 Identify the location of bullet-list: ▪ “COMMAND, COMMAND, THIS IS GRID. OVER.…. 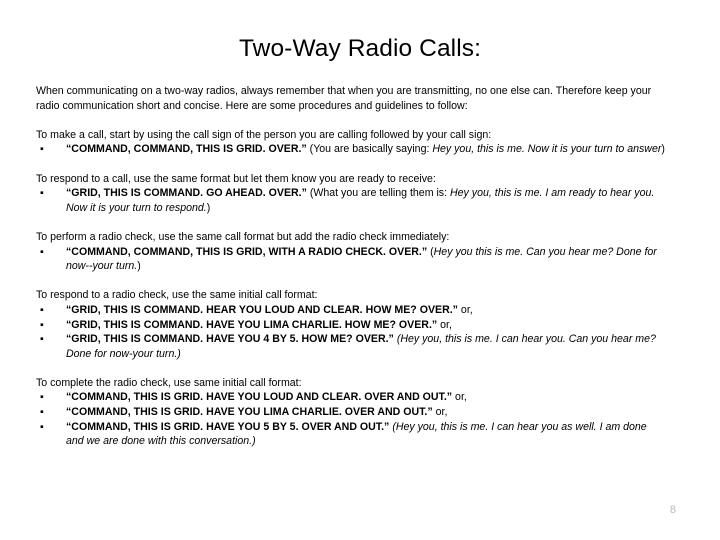
(351, 149).